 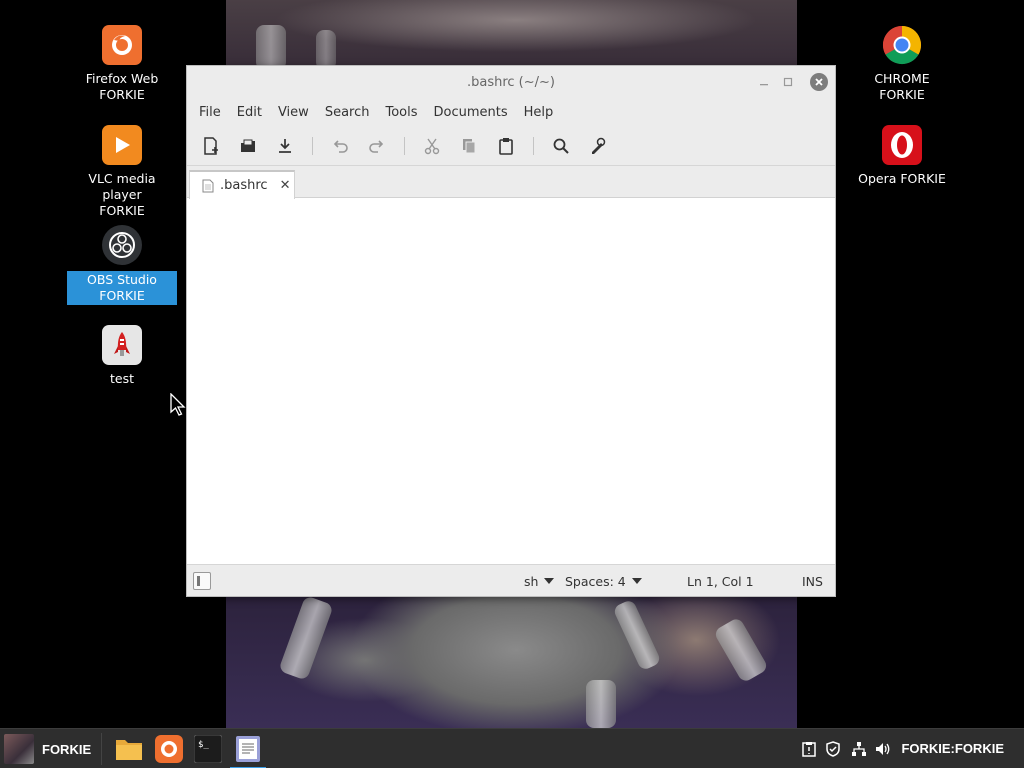 What do you see at coordinates (202, 581) in the screenshot?
I see `side-panel-toggle-icon` at bounding box center [202, 581].